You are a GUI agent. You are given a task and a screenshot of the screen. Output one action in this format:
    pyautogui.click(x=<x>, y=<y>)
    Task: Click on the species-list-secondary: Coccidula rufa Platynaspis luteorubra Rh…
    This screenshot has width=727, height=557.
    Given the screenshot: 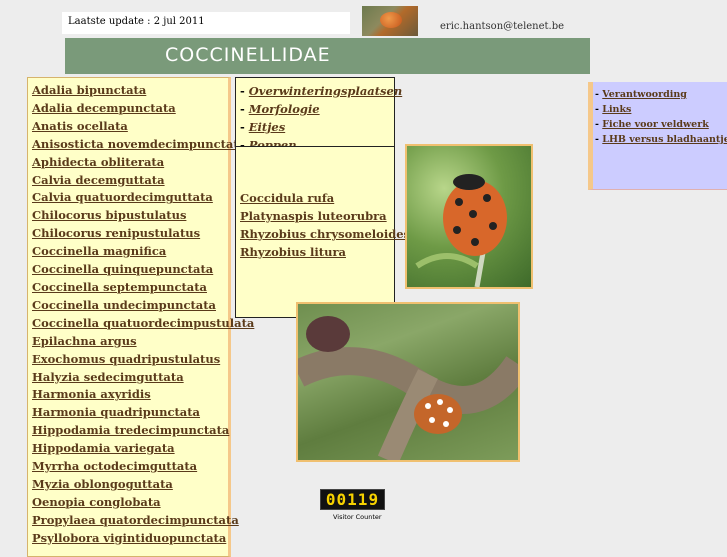 What is the action you would take?
    pyautogui.click(x=325, y=226)
    